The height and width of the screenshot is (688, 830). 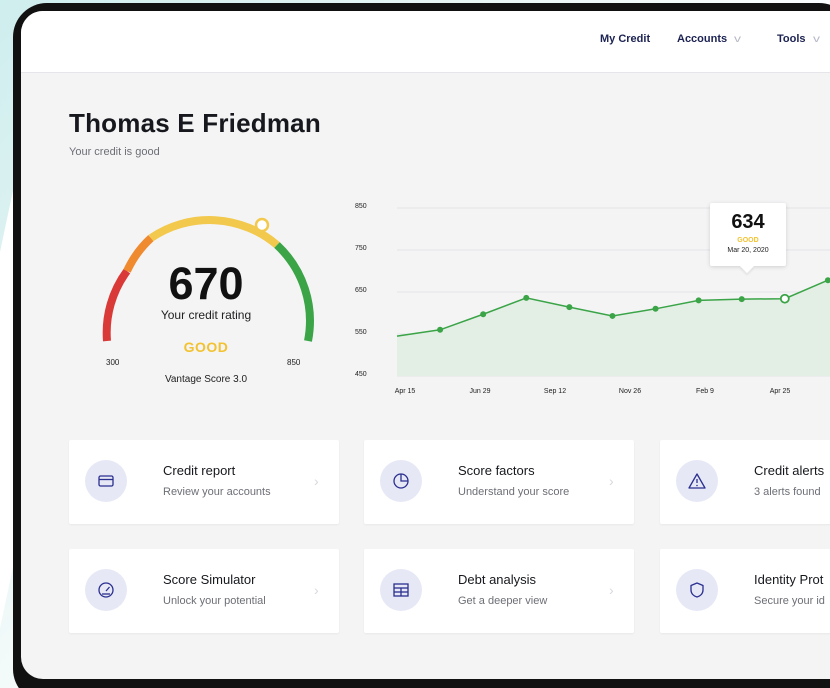 I want to click on table-icon, so click(x=401, y=590).